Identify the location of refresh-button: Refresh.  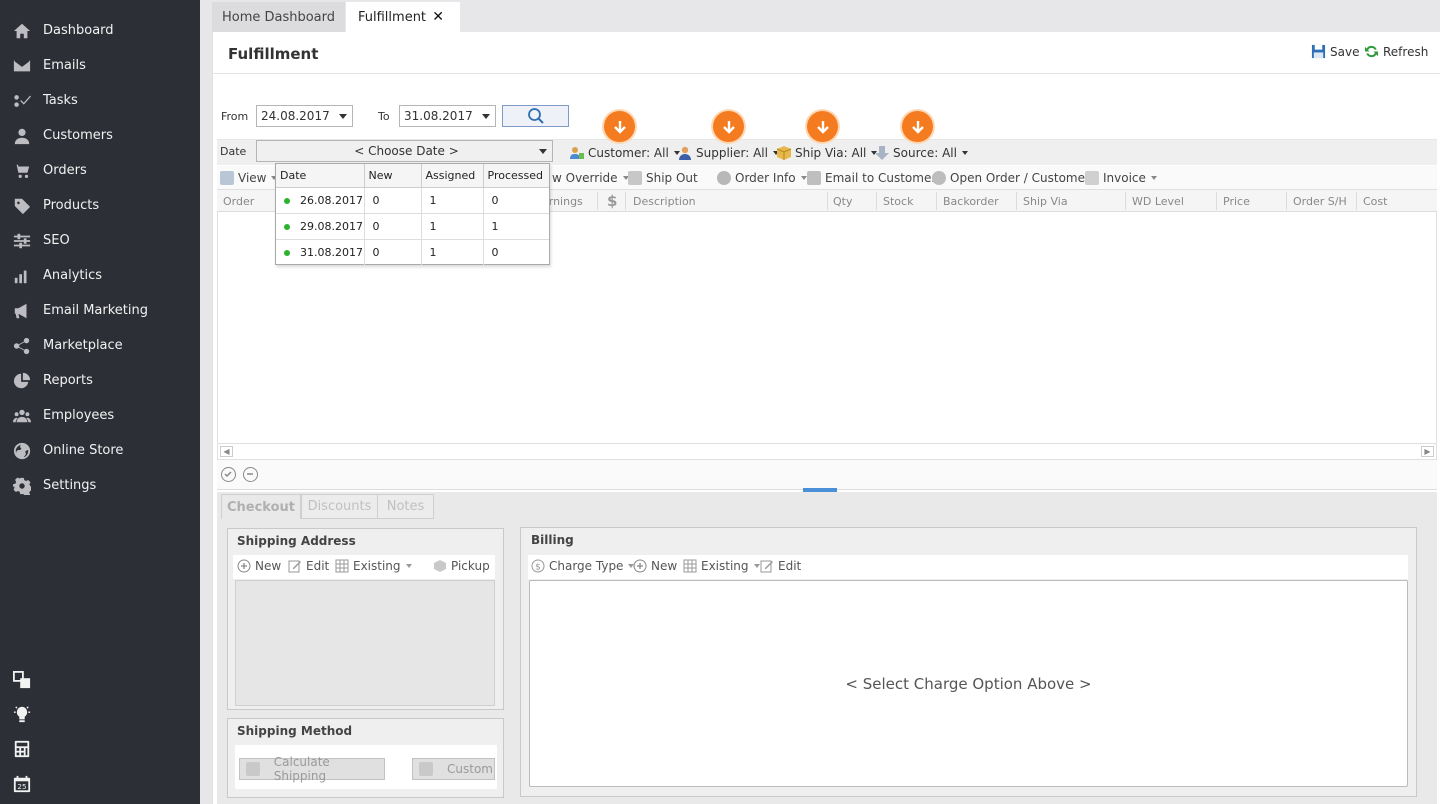
(1396, 51).